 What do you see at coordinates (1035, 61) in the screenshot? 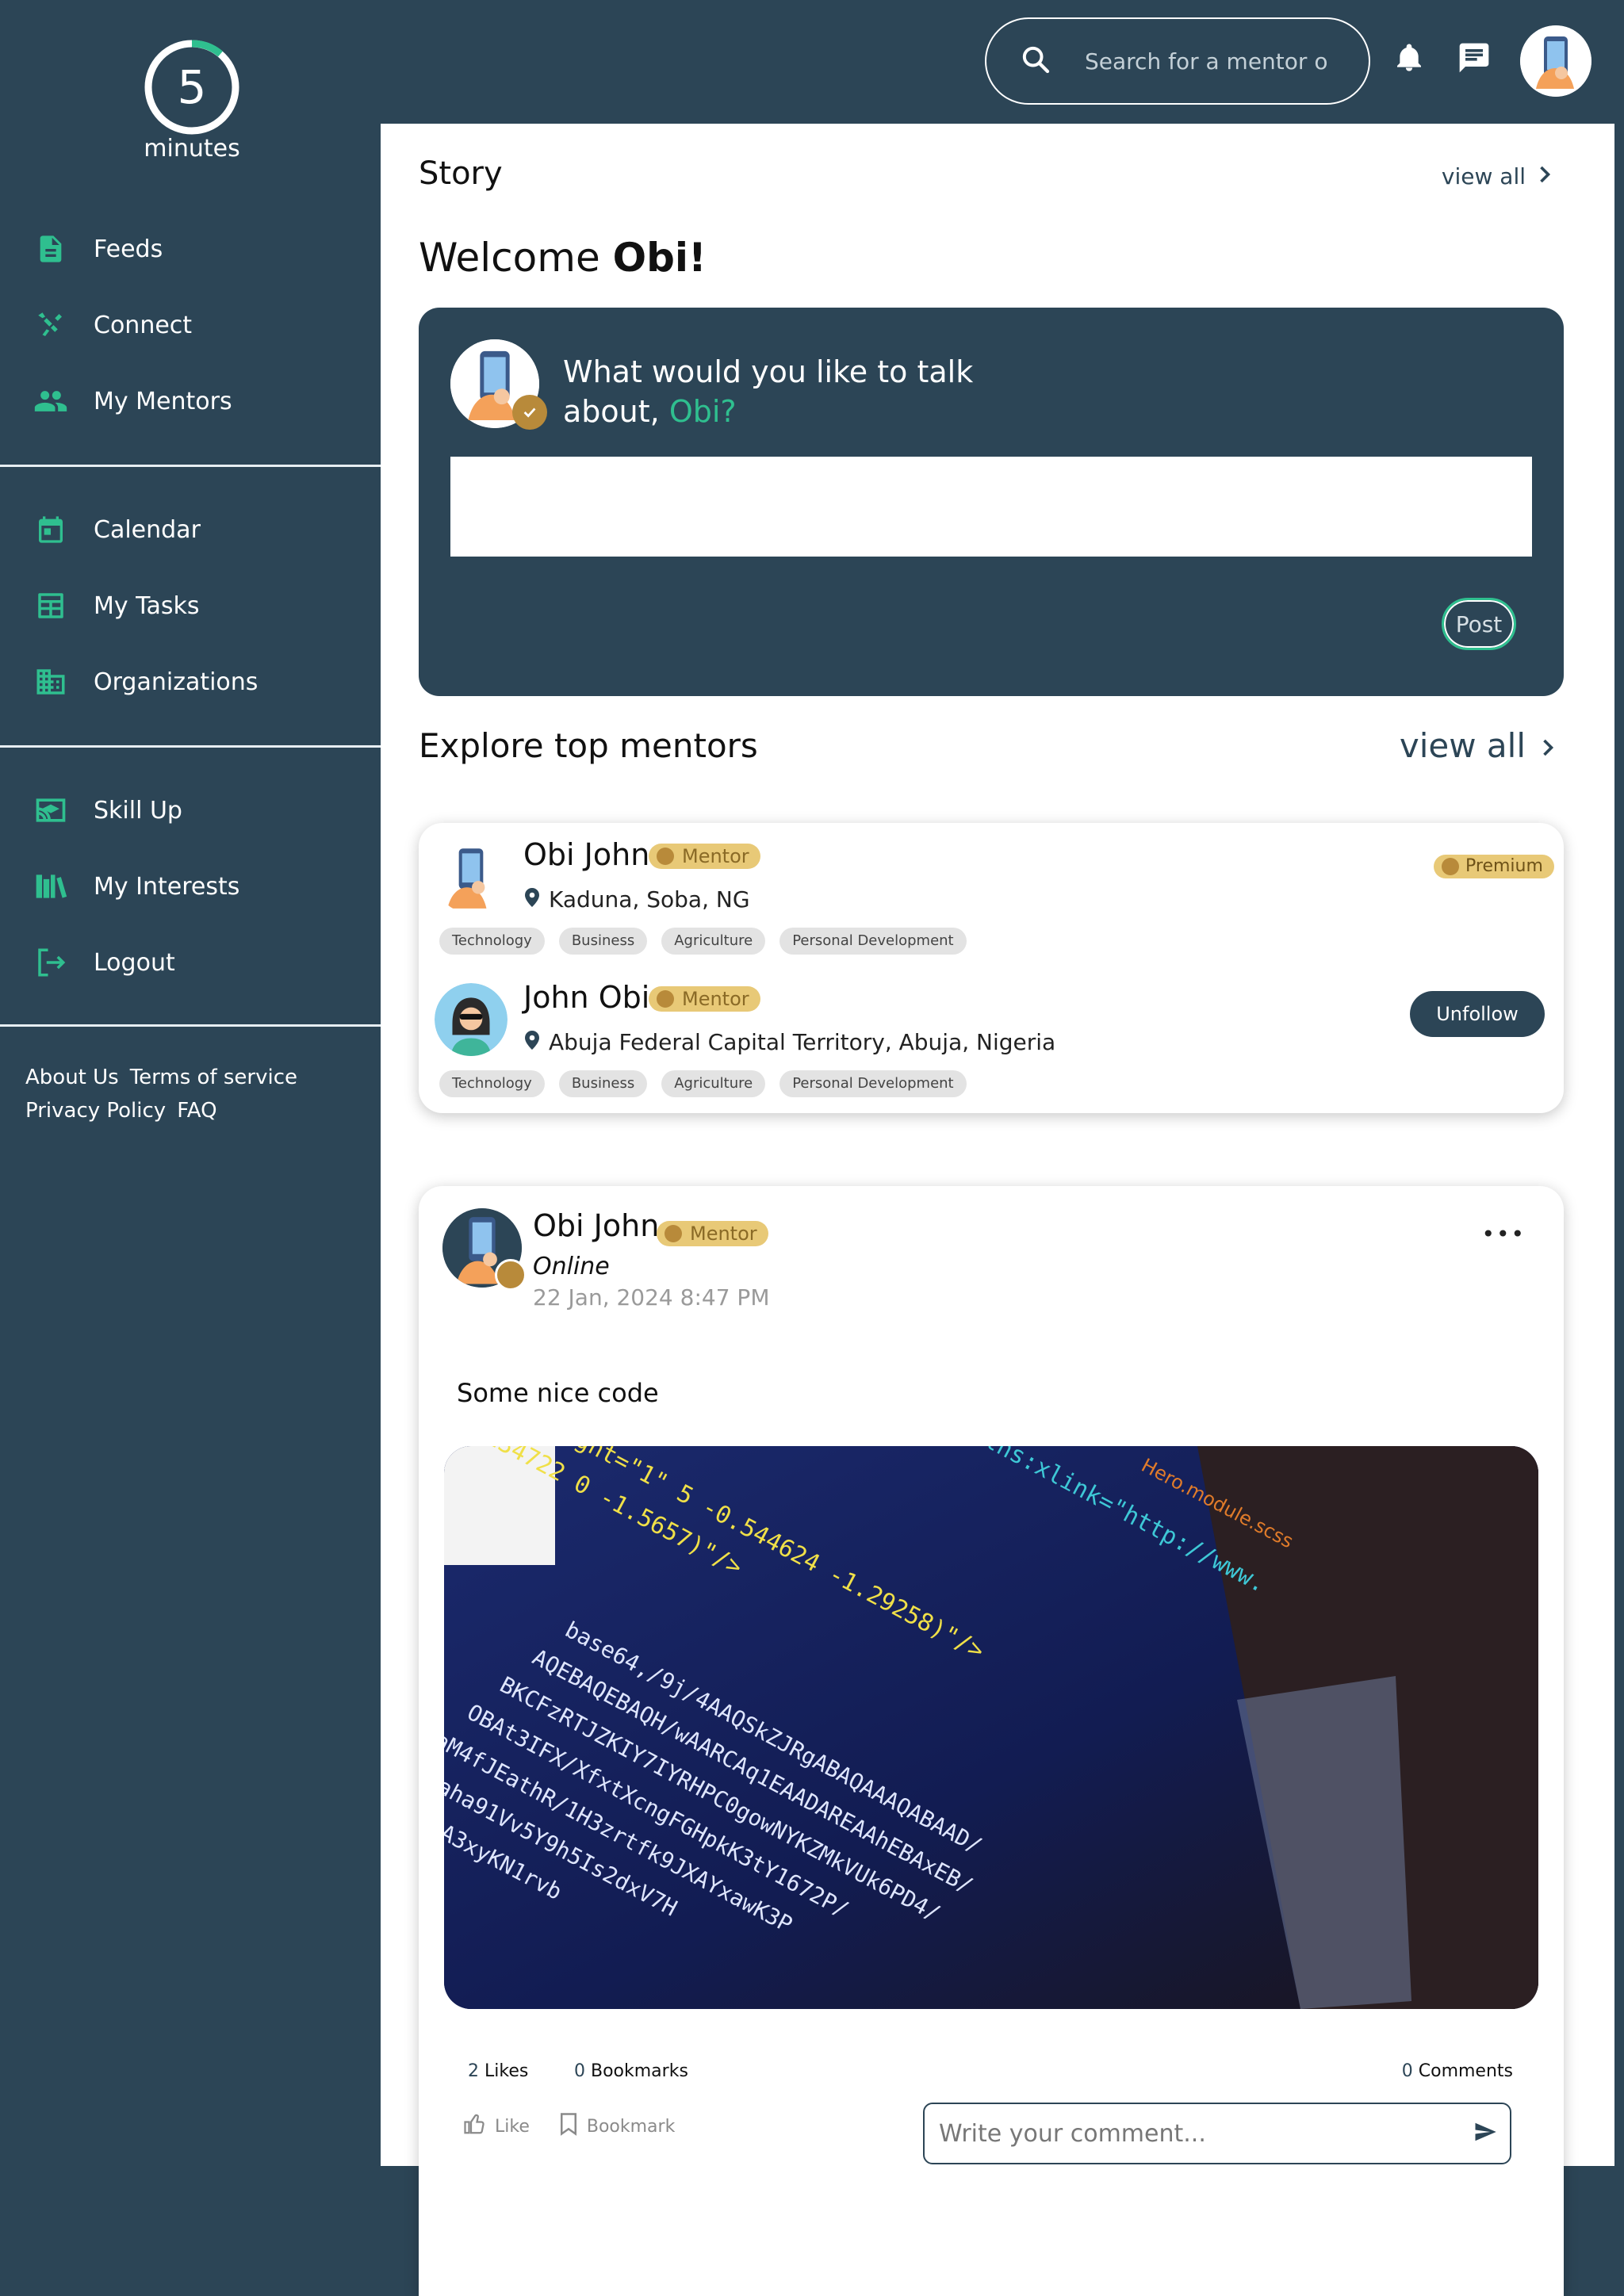
I see `search-icon` at bounding box center [1035, 61].